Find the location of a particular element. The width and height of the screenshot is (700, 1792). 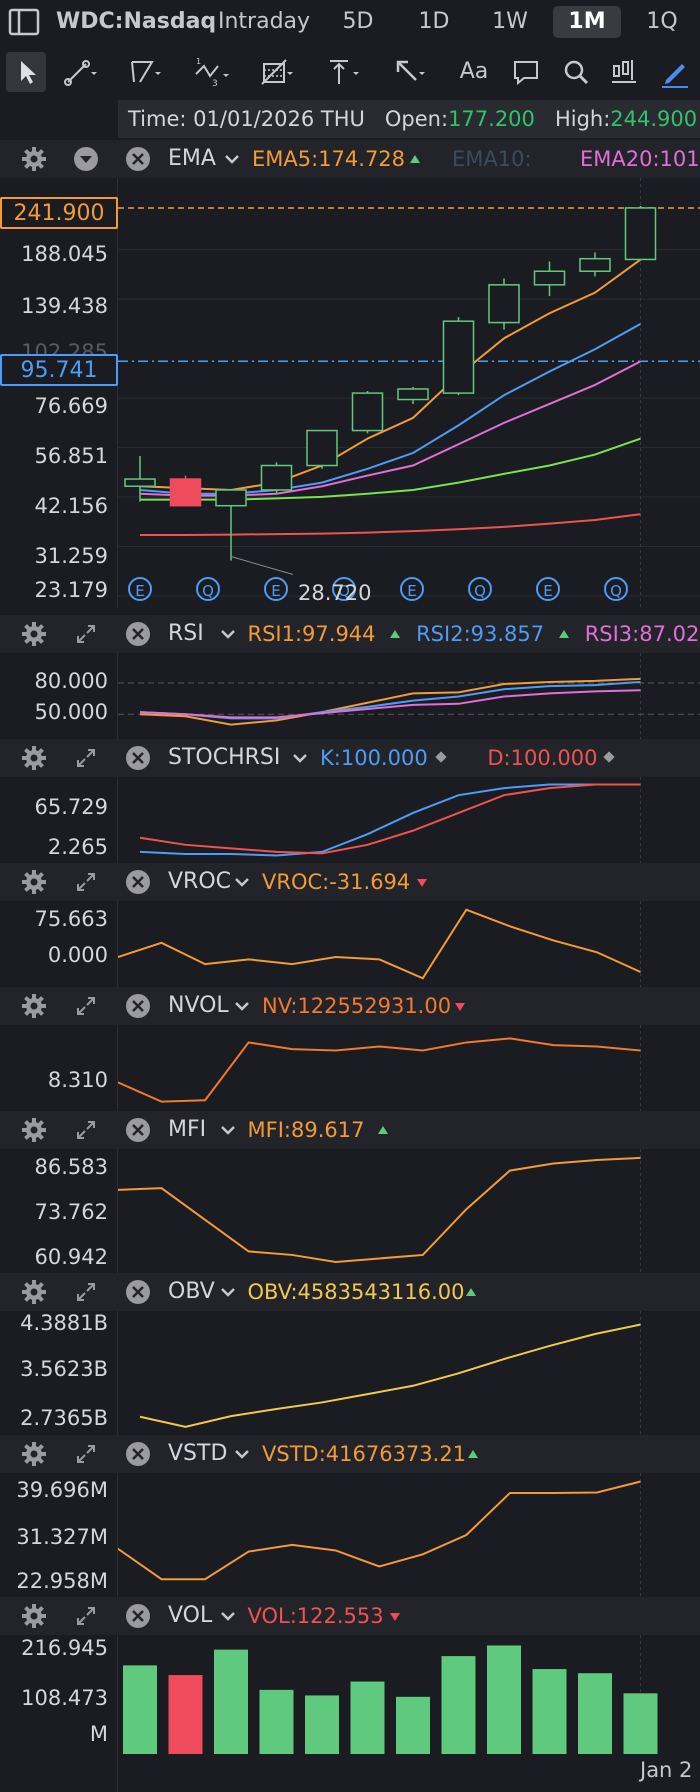

collapse-dropdown-icon is located at coordinates (86, 159).